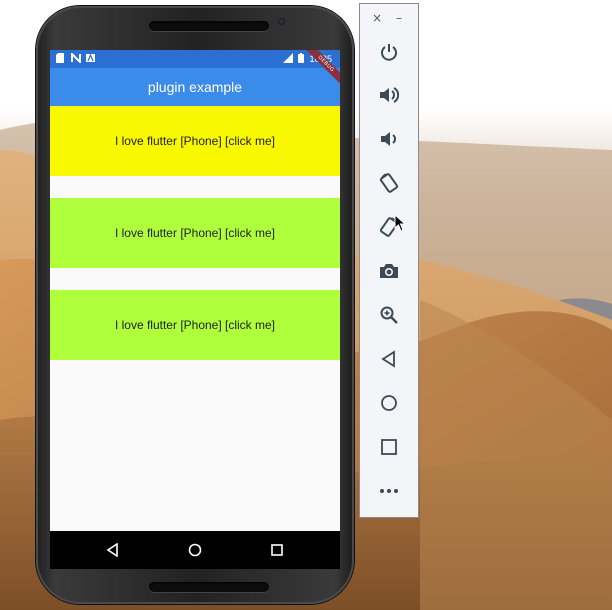  I want to click on app-title: plugin example, so click(195, 87).